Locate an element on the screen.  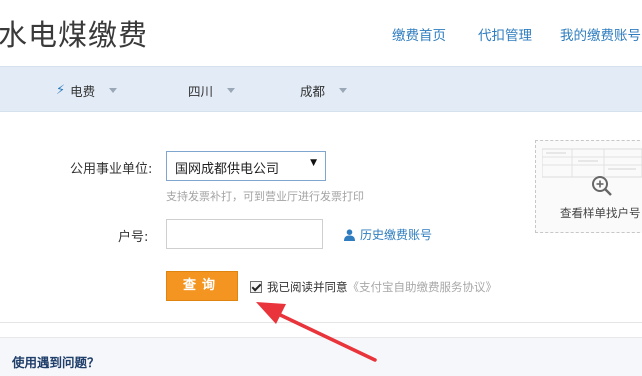
nav-link-my-accounts: 我的缴费账号 is located at coordinates (600, 34).